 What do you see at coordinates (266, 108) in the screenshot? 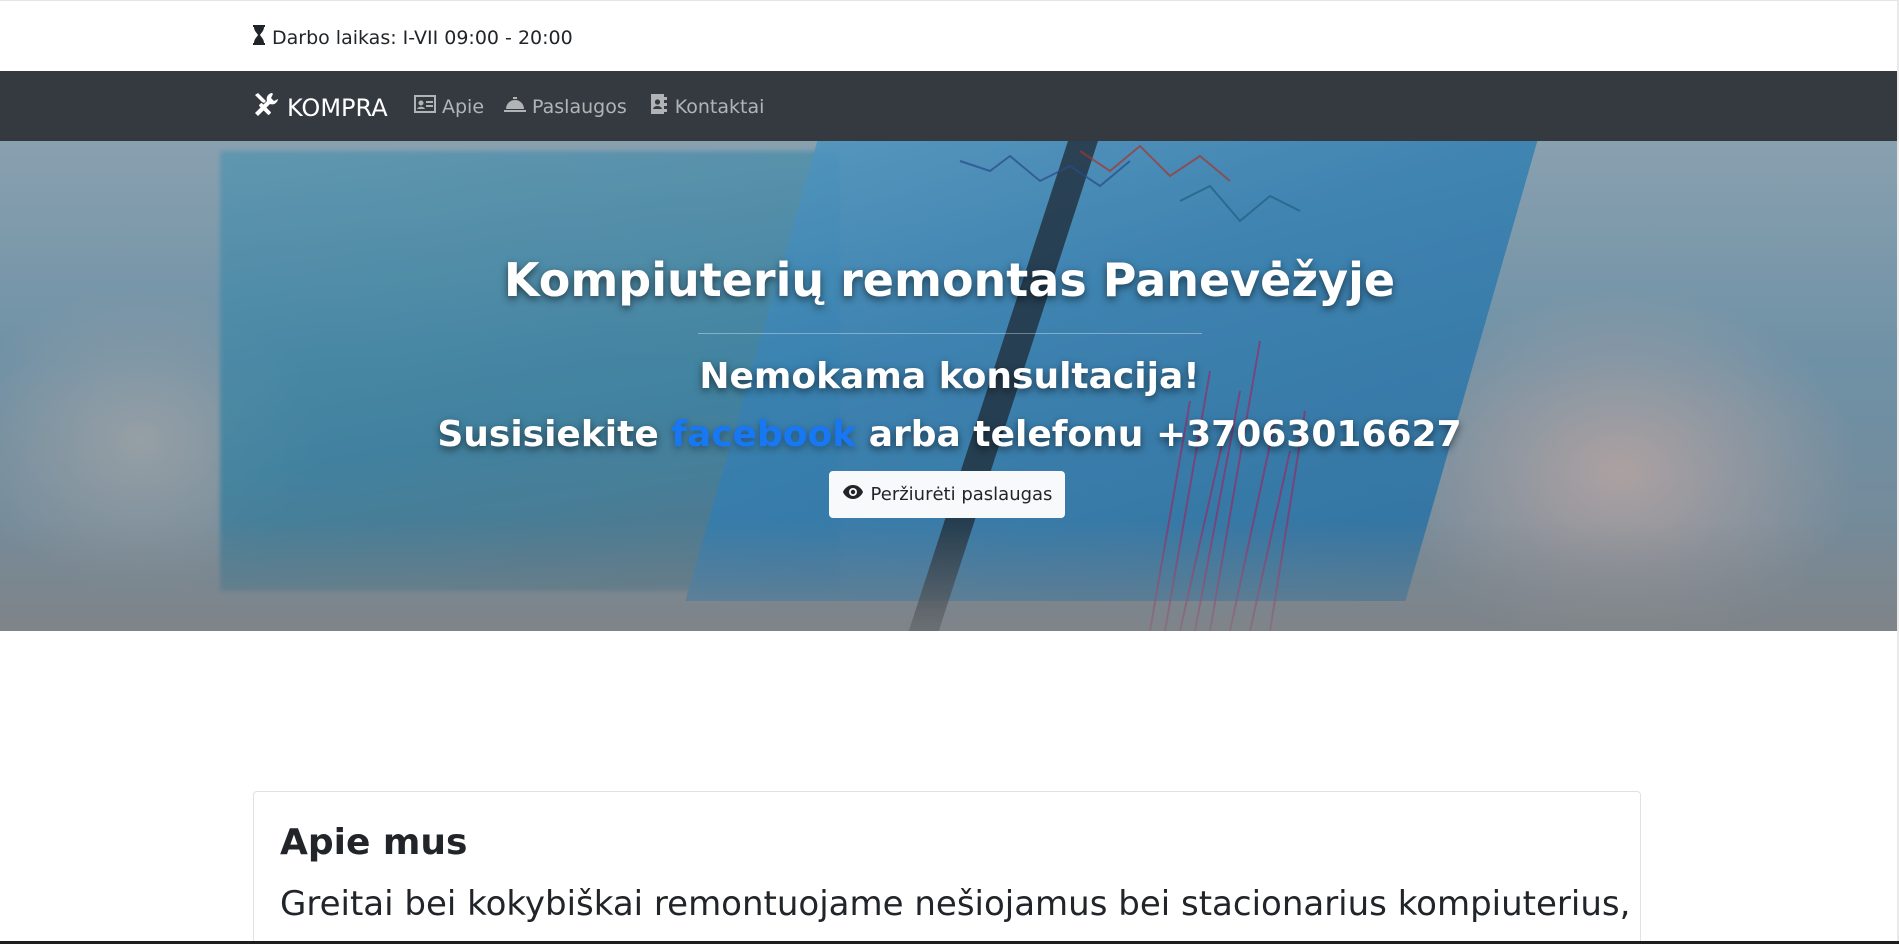
I see `tools-icon` at bounding box center [266, 108].